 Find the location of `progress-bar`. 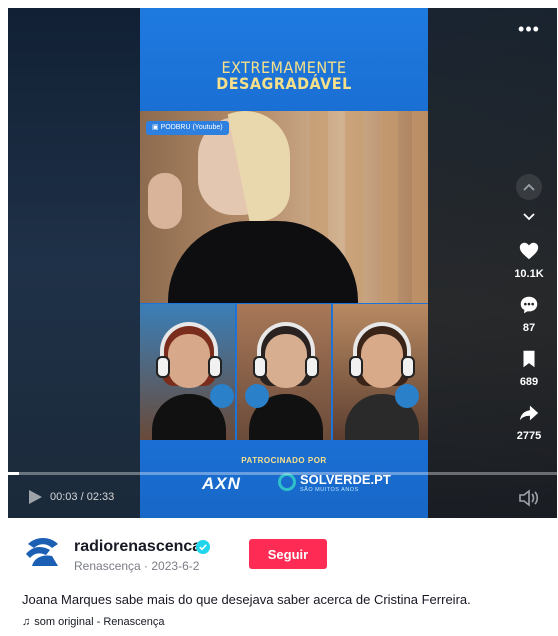

progress-bar is located at coordinates (282, 473).